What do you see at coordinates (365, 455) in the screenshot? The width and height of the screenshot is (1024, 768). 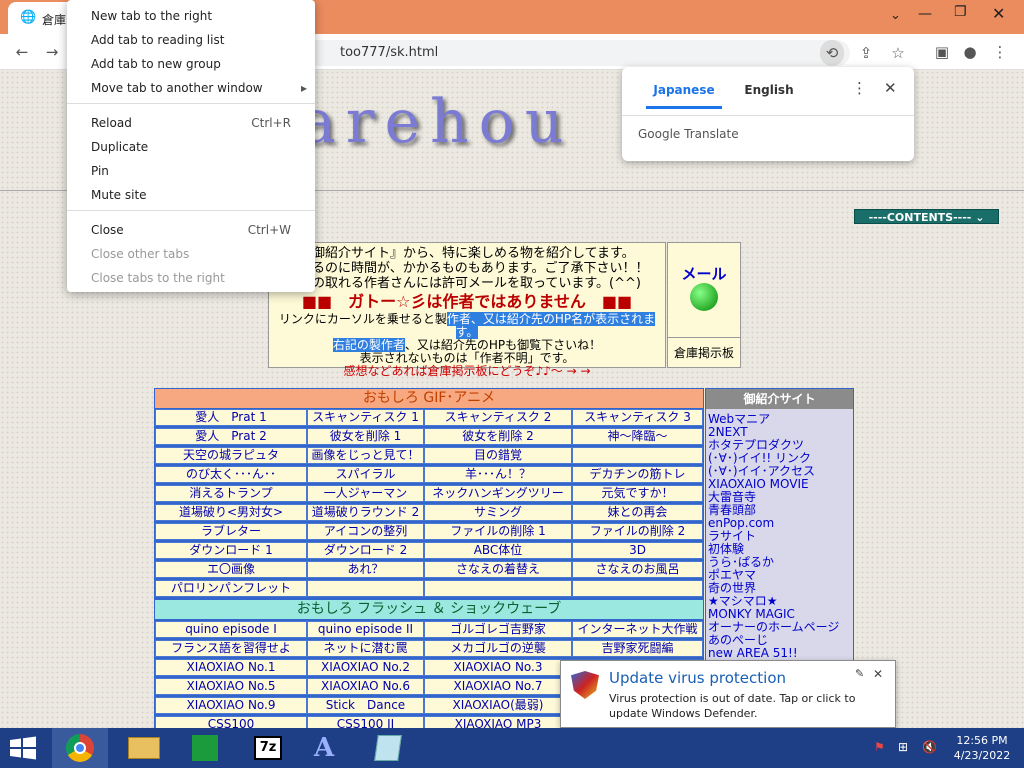 I see `table-cell-link: 画像をじっと見て！` at bounding box center [365, 455].